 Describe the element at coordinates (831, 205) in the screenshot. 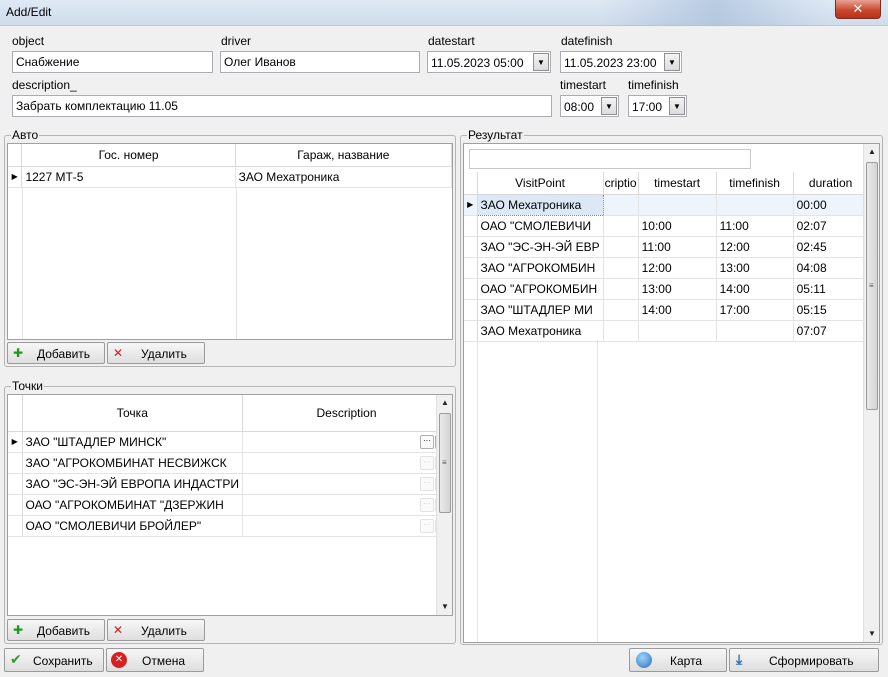

I see `cell-duration: 00:00` at that location.